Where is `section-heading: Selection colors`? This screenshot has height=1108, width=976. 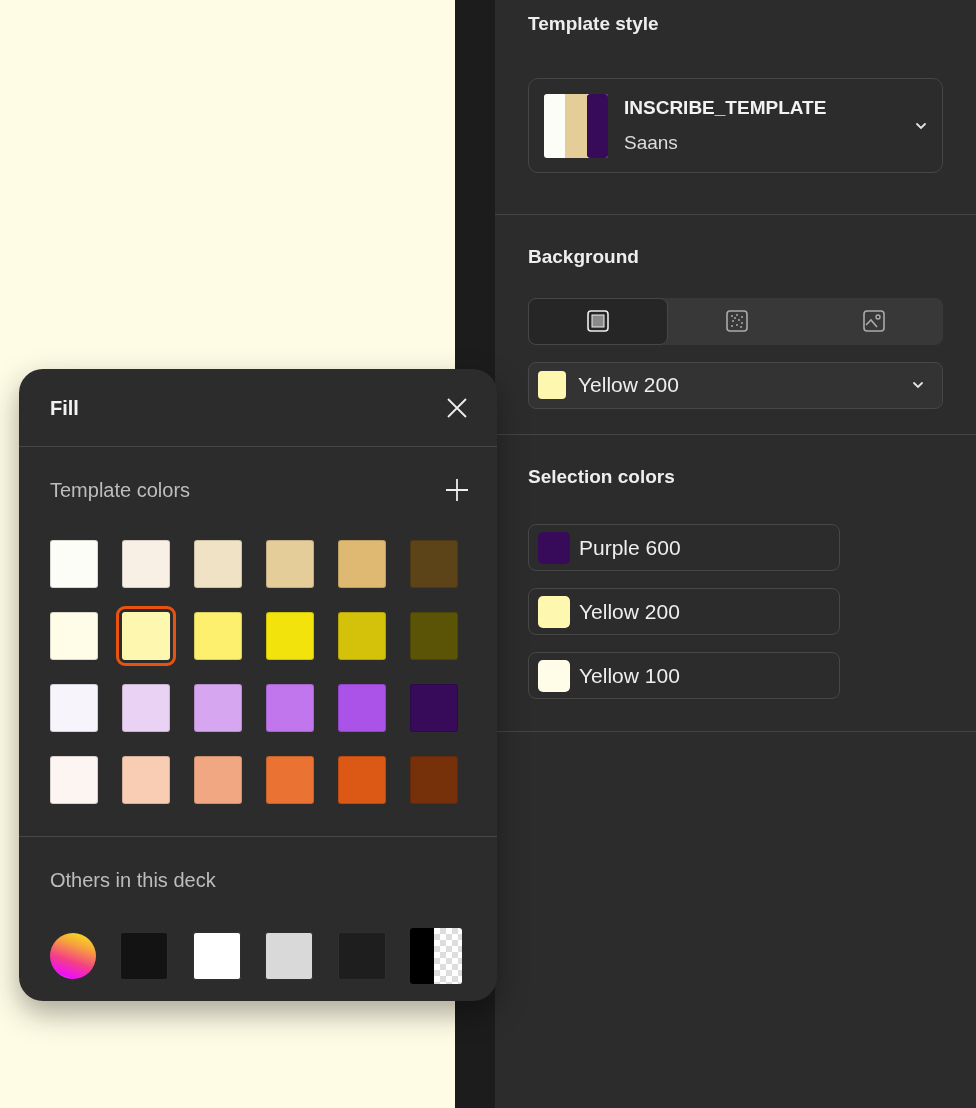
section-heading: Selection colors is located at coordinates (602, 476).